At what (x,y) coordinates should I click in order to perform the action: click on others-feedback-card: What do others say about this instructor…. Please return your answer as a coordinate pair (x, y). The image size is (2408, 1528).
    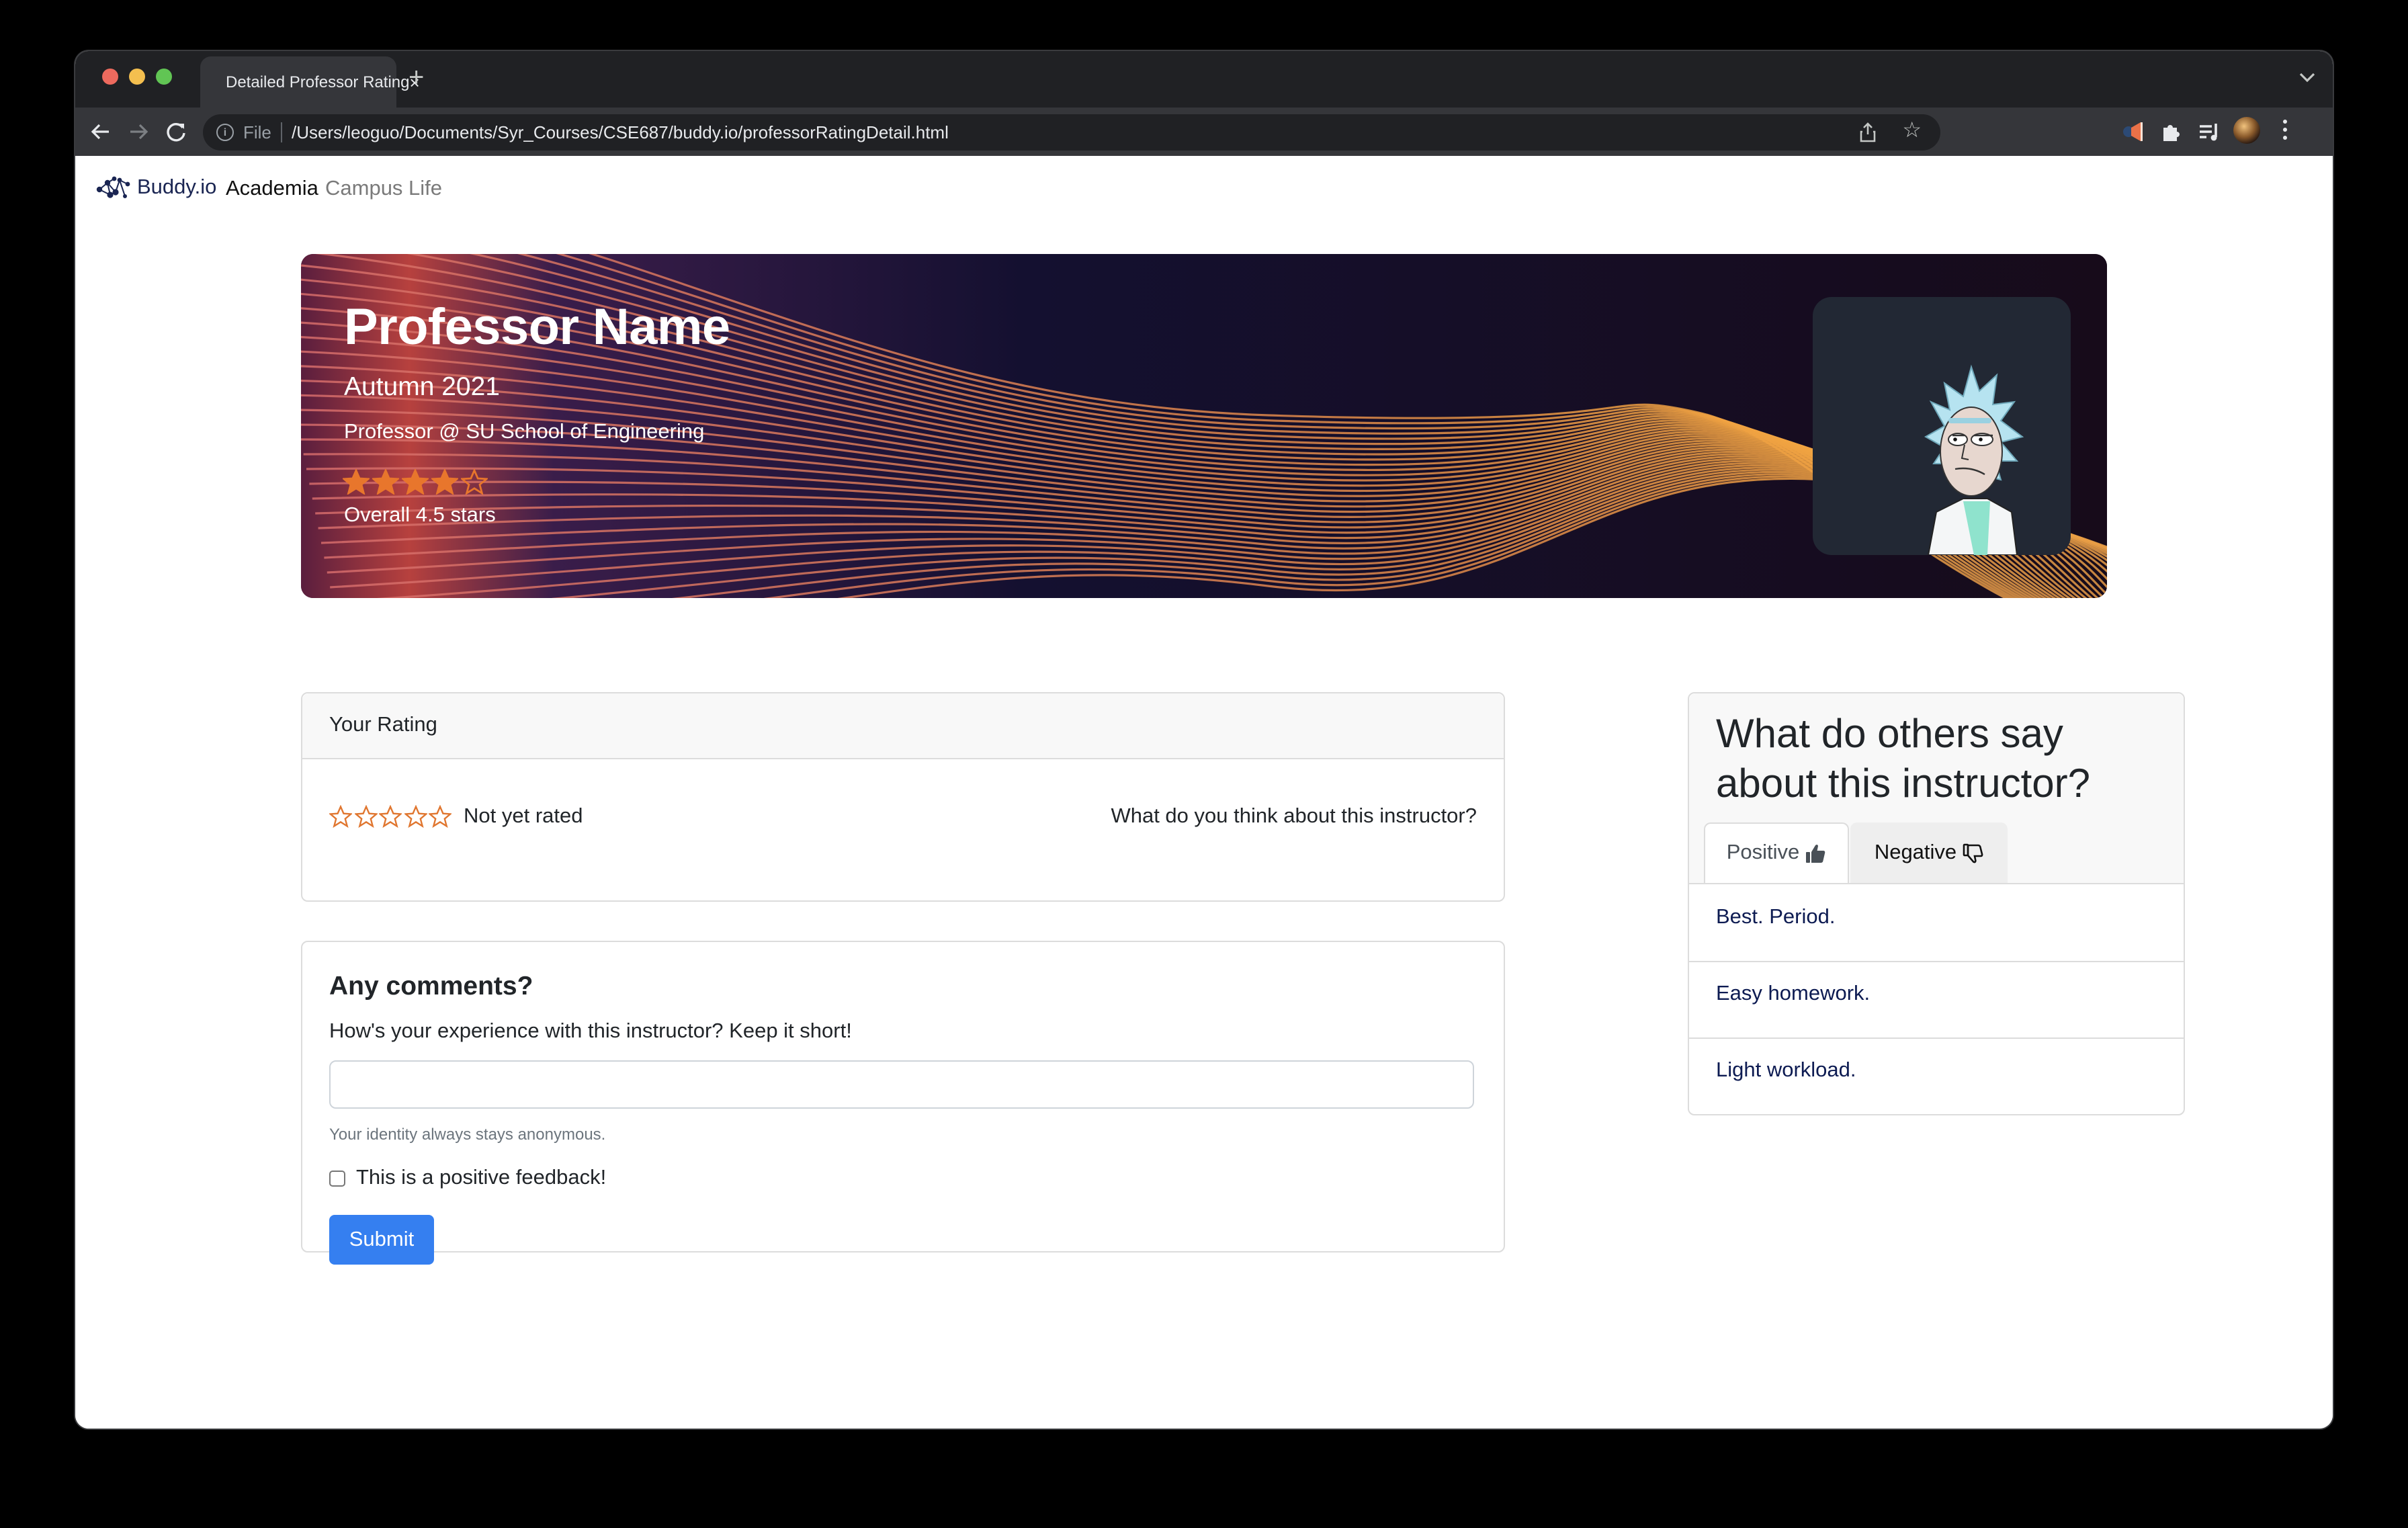
    Looking at the image, I should click on (1936, 904).